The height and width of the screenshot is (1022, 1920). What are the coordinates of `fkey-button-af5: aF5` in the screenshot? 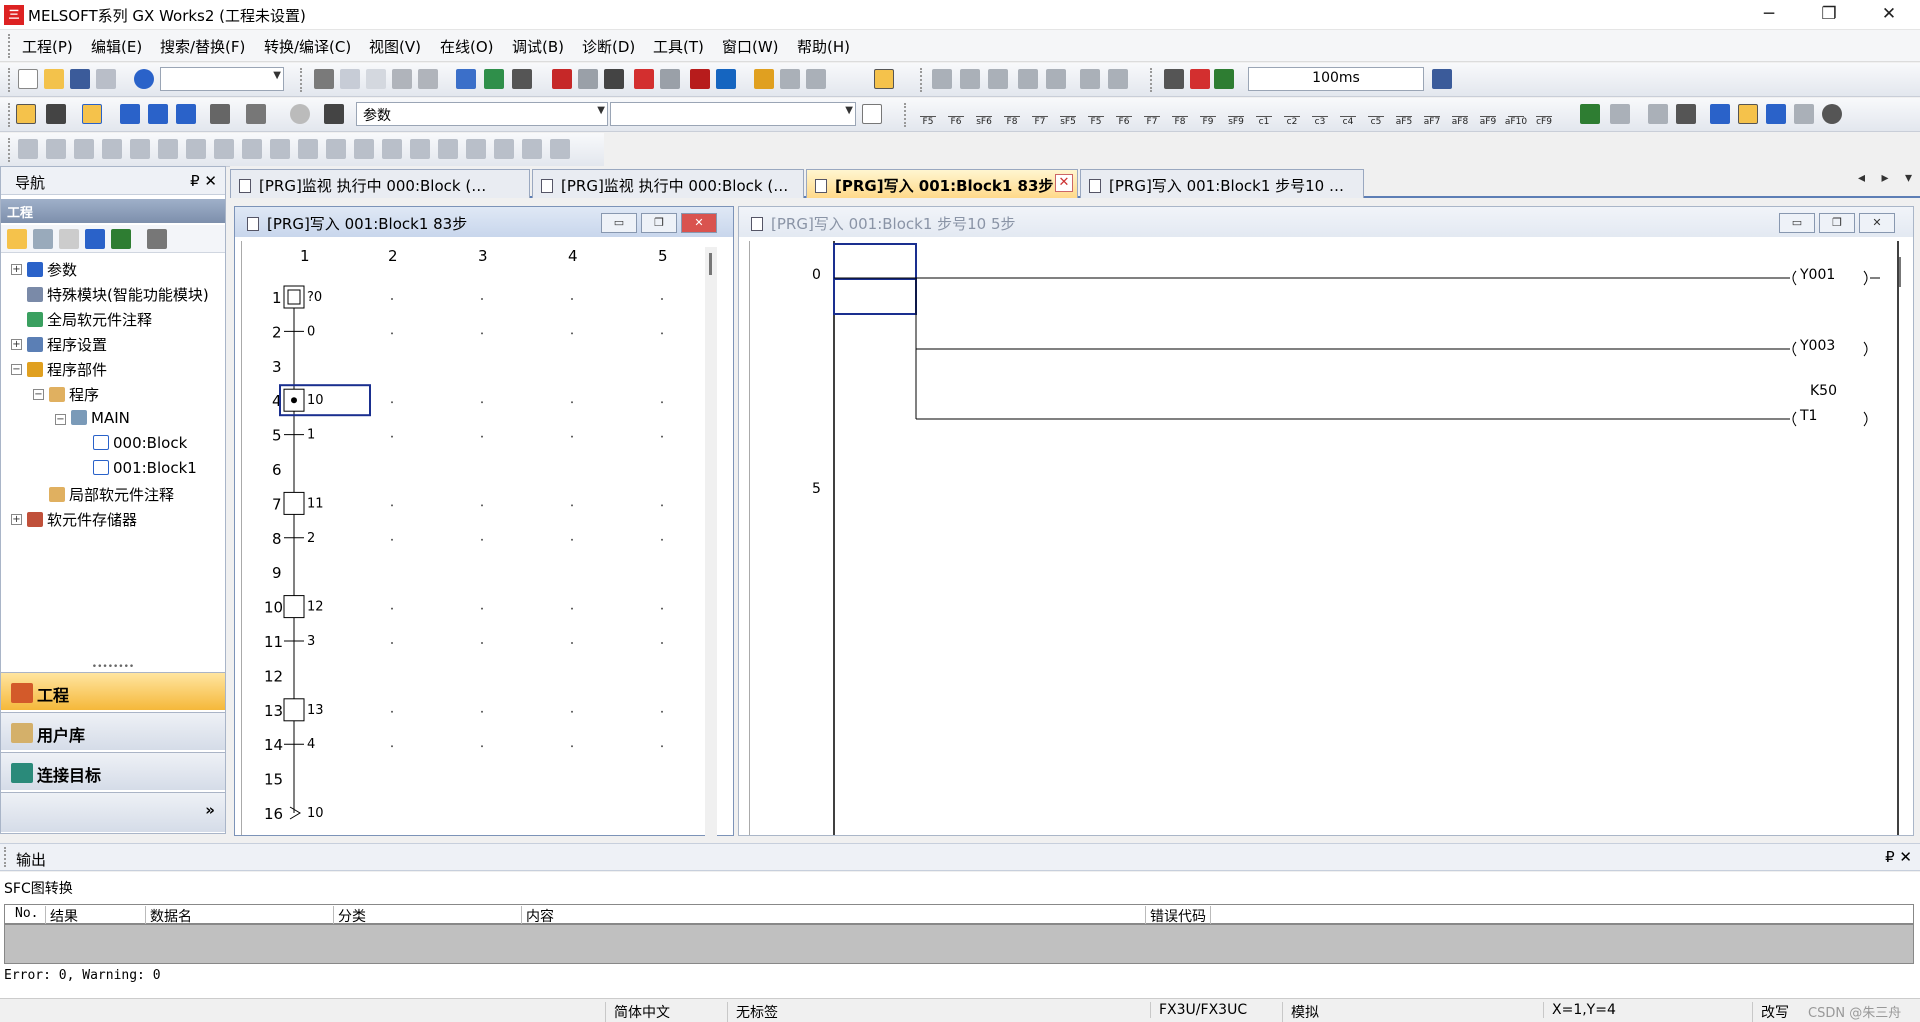 It's located at (1404, 116).